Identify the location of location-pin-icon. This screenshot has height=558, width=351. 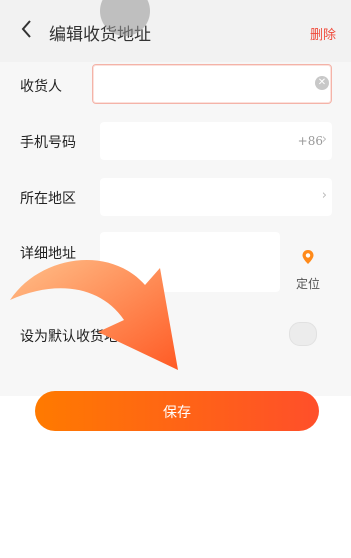
(308, 259).